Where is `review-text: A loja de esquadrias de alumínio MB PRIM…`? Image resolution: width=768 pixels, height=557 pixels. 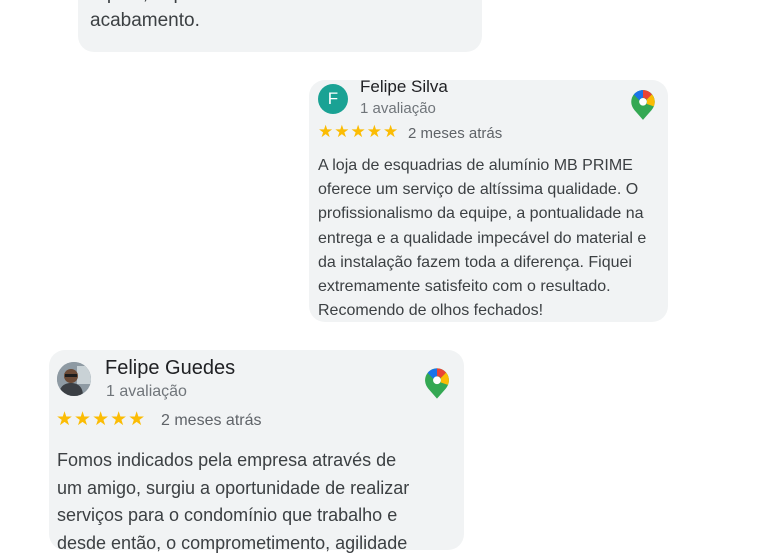 review-text: A loja de esquadrias de alumínio MB PRIM… is located at coordinates (482, 238).